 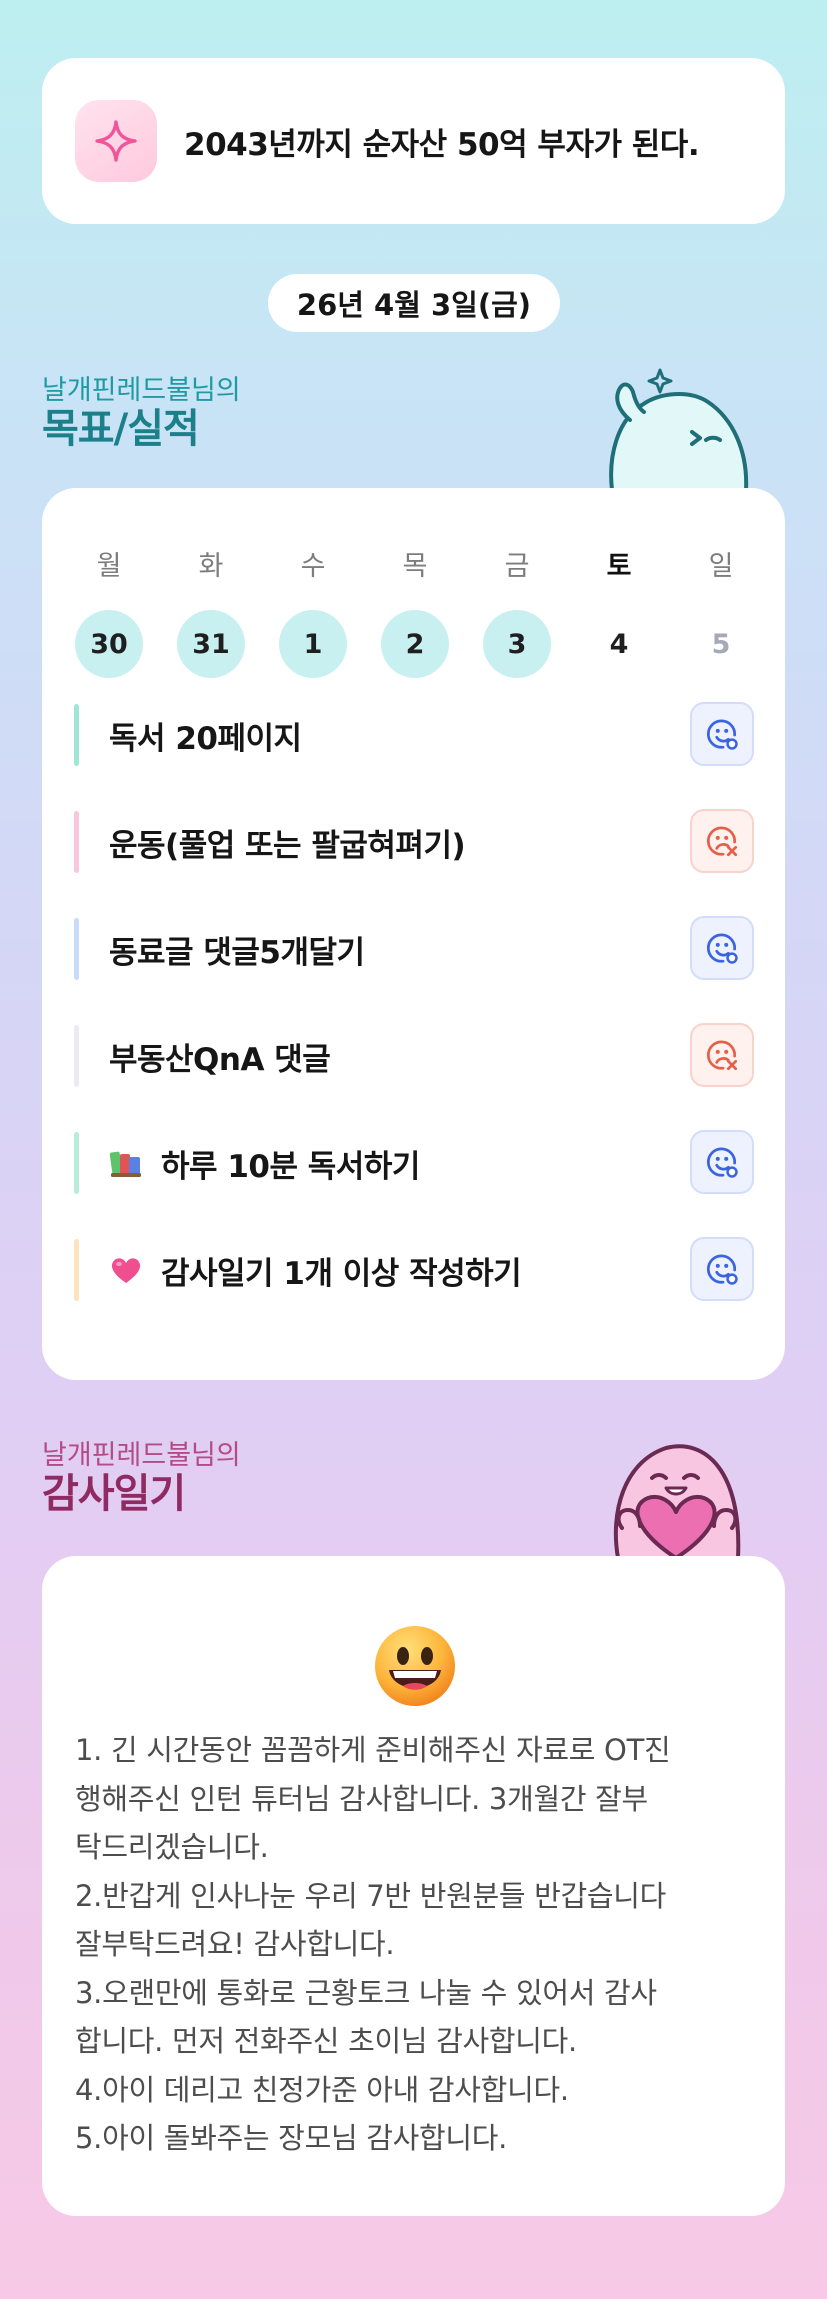 What do you see at coordinates (442, 144) in the screenshot?
I see `goal-text: 2043년까지 순자산 50억 부자가 된다.` at bounding box center [442, 144].